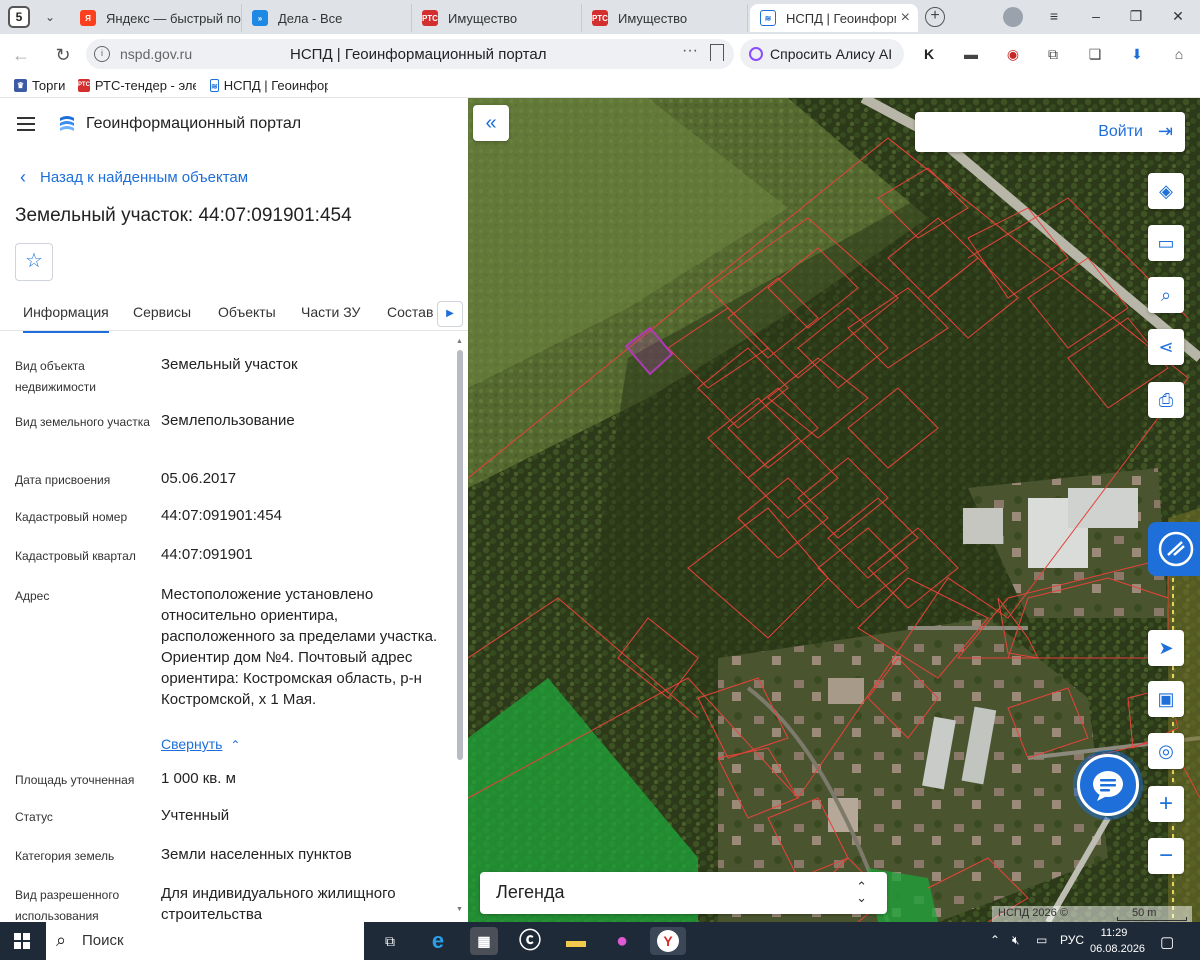 Image resolution: width=1200 pixels, height=960 pixels. I want to click on zoom-in-button: +, so click(1166, 804).